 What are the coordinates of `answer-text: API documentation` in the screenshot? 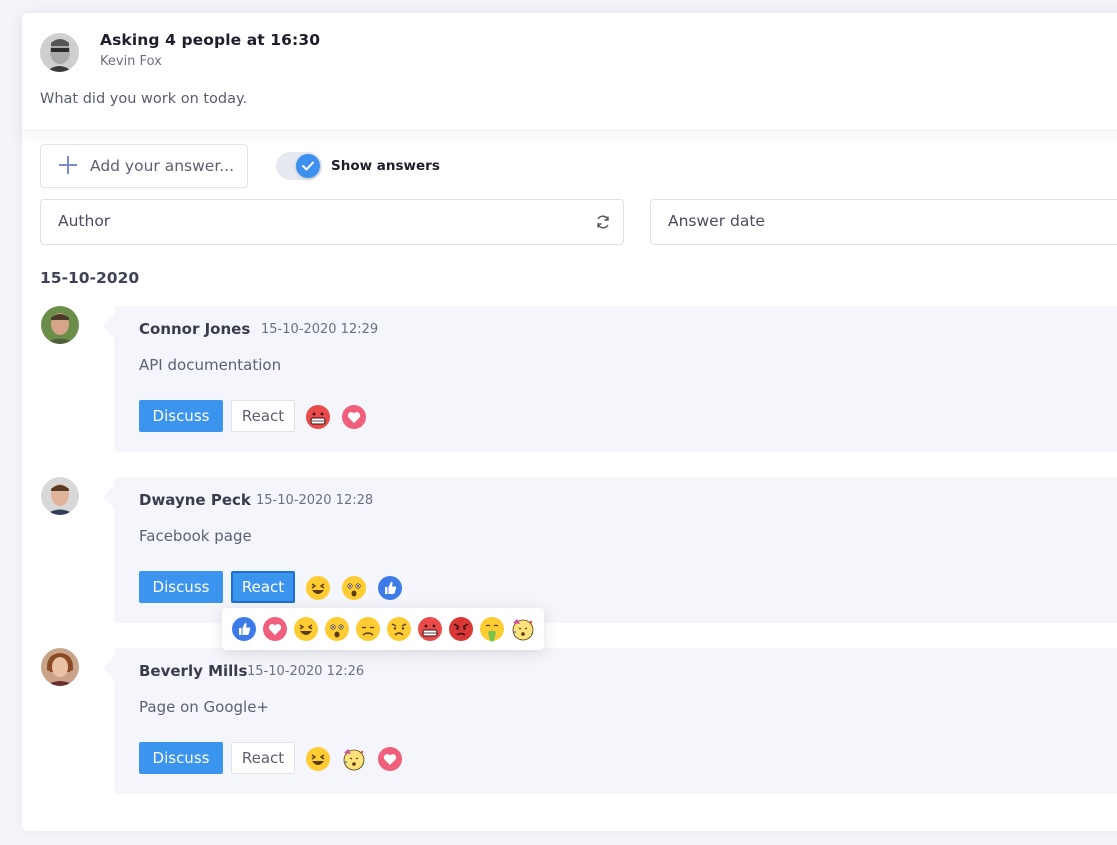 It's located at (210, 365).